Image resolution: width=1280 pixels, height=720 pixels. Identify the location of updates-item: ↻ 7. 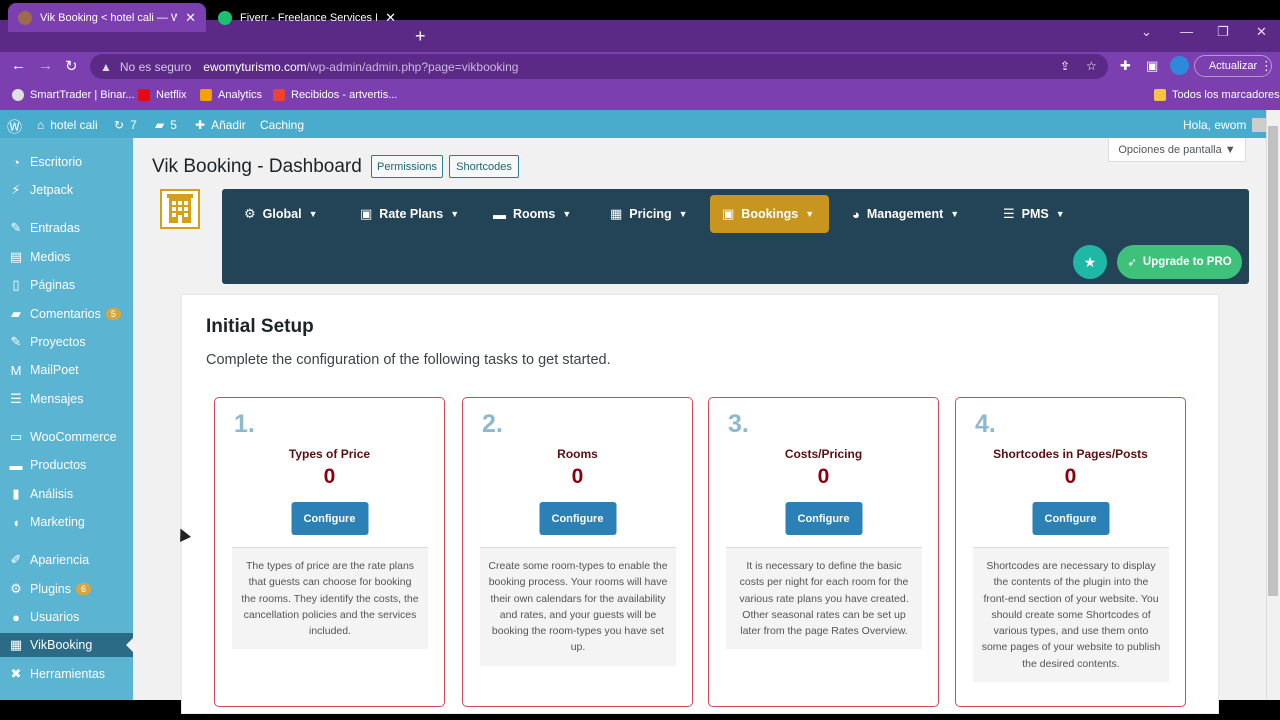
(125, 125).